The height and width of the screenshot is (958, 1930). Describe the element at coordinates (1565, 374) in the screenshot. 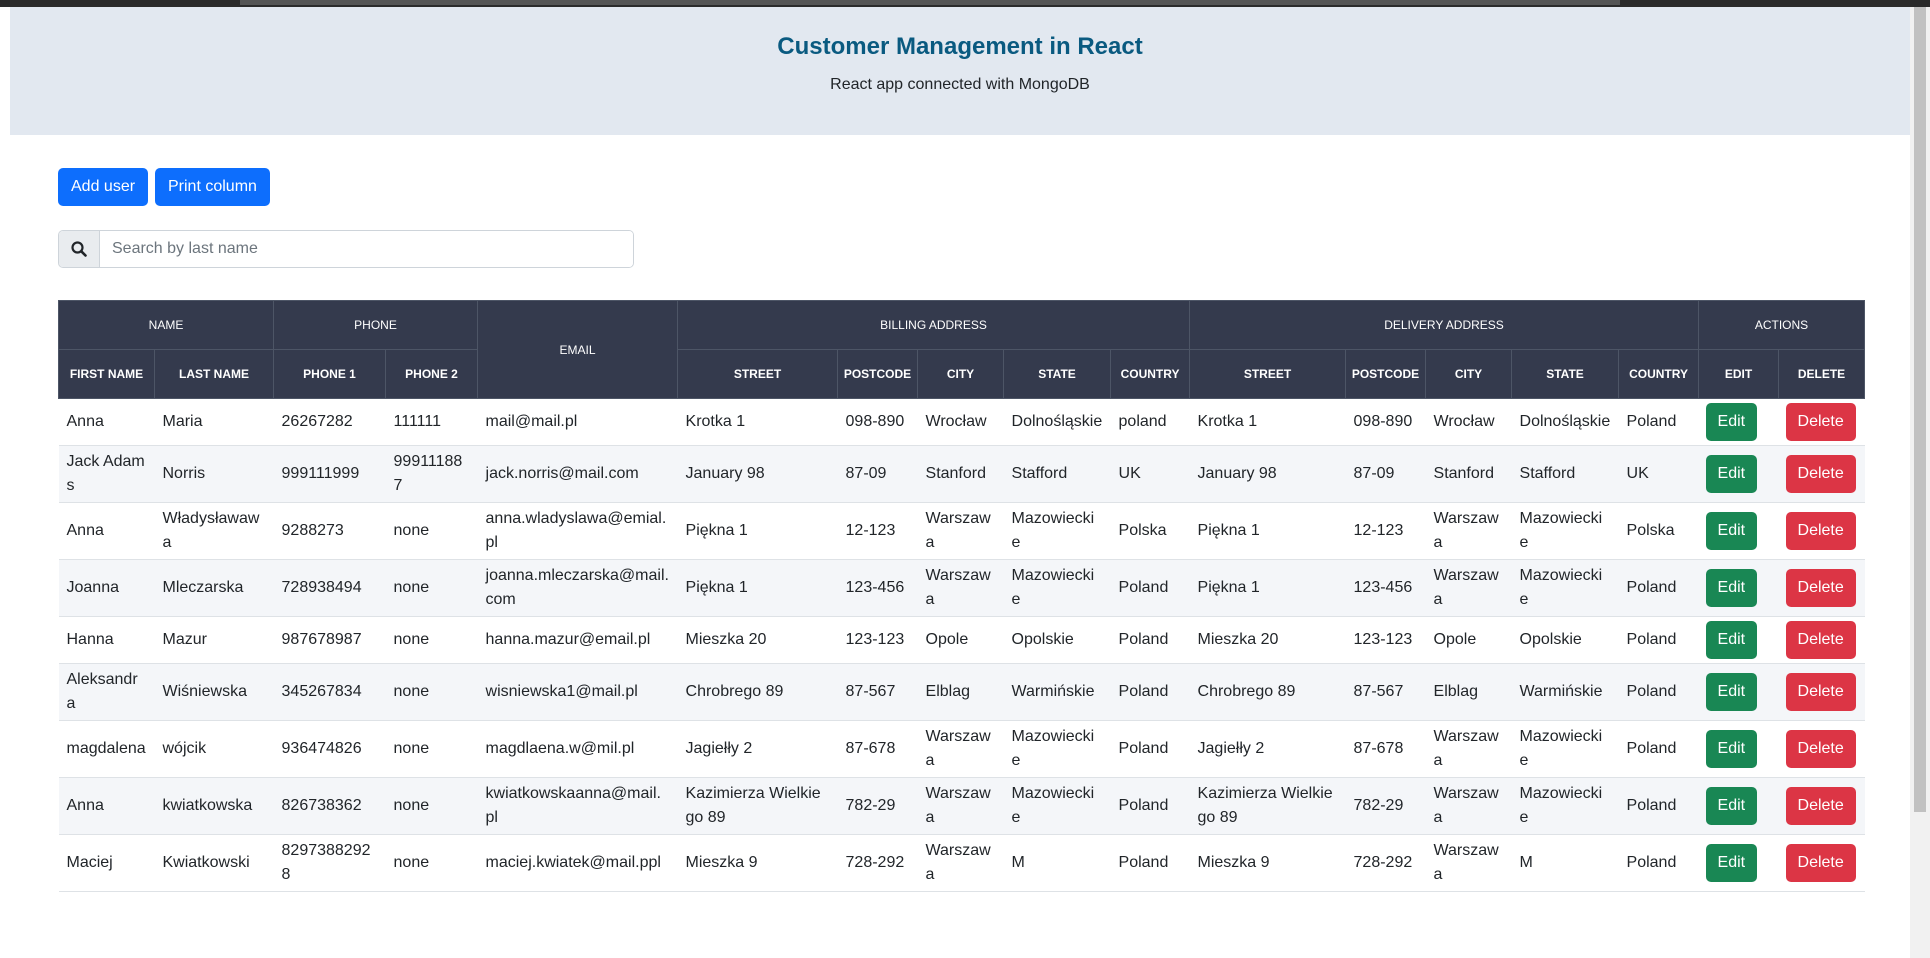

I see `column-header-delivery-state: STATE` at that location.